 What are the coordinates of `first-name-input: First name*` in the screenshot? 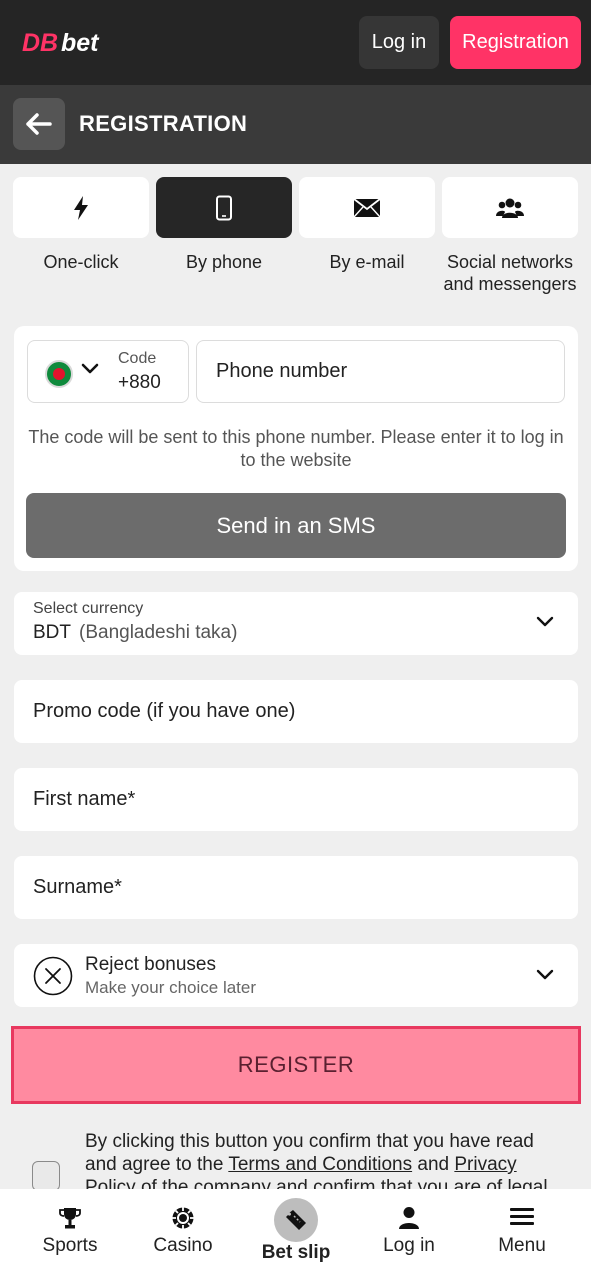 It's located at (296, 799).